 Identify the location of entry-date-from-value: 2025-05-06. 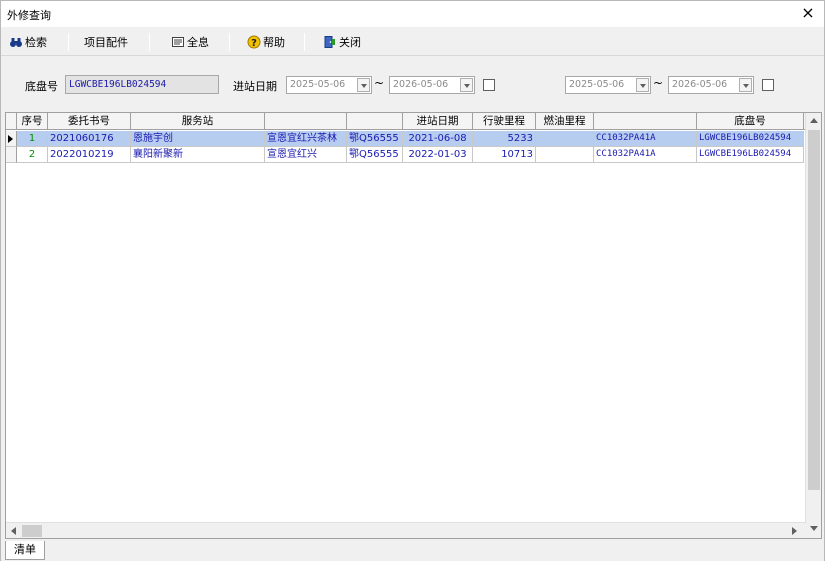
(318, 84).